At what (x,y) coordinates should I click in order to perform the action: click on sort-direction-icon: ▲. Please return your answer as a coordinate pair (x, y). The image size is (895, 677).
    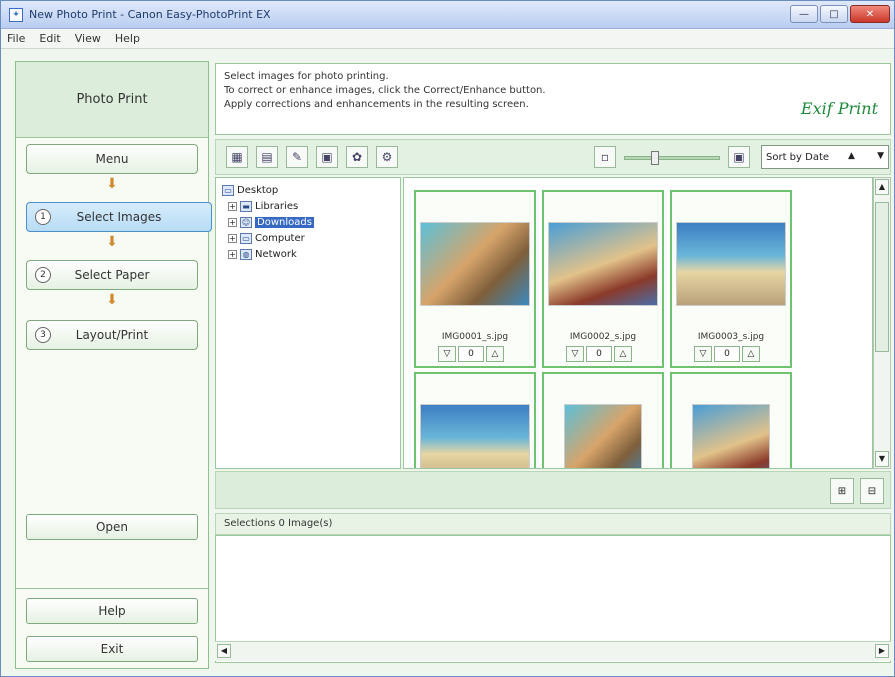
    Looking at the image, I should click on (851, 156).